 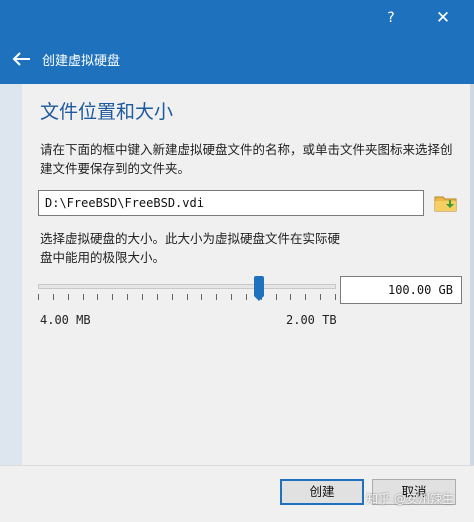 I want to click on back-arrow-icon, so click(x=21, y=59).